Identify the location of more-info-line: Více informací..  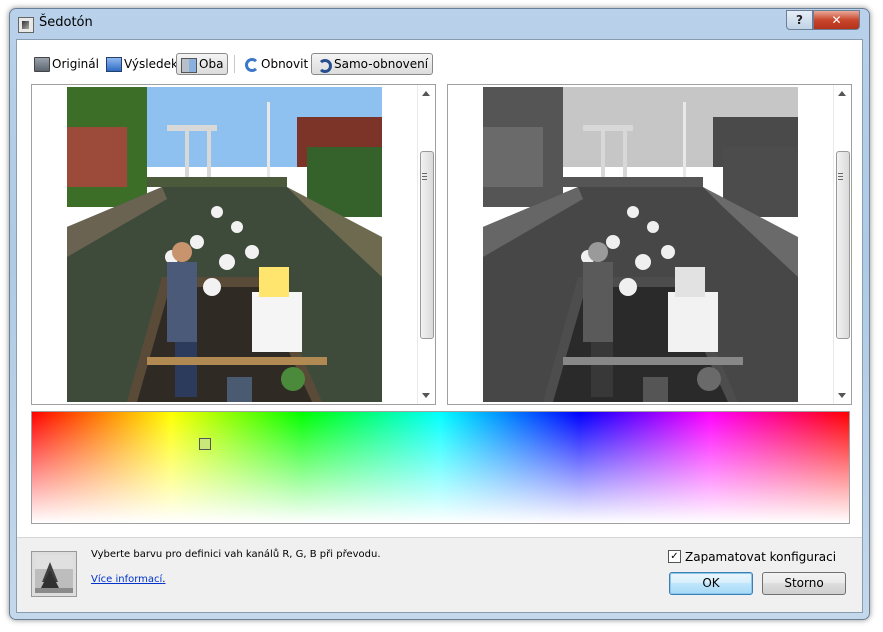
(128, 579).